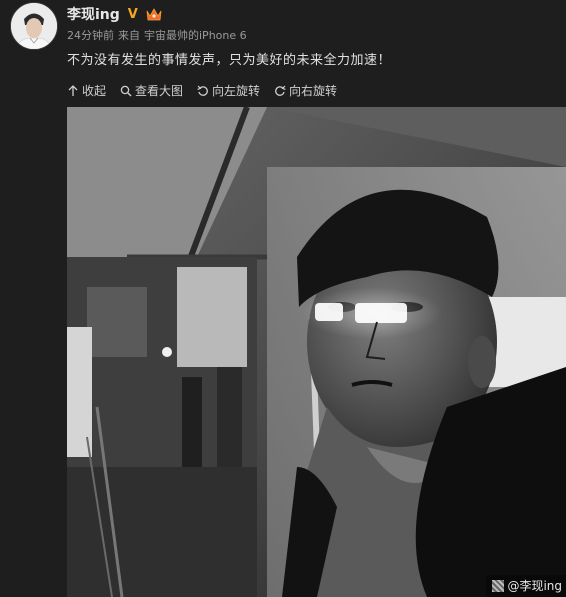 The image size is (566, 597). What do you see at coordinates (90, 35) in the screenshot?
I see `post-time: 24分钟前` at bounding box center [90, 35].